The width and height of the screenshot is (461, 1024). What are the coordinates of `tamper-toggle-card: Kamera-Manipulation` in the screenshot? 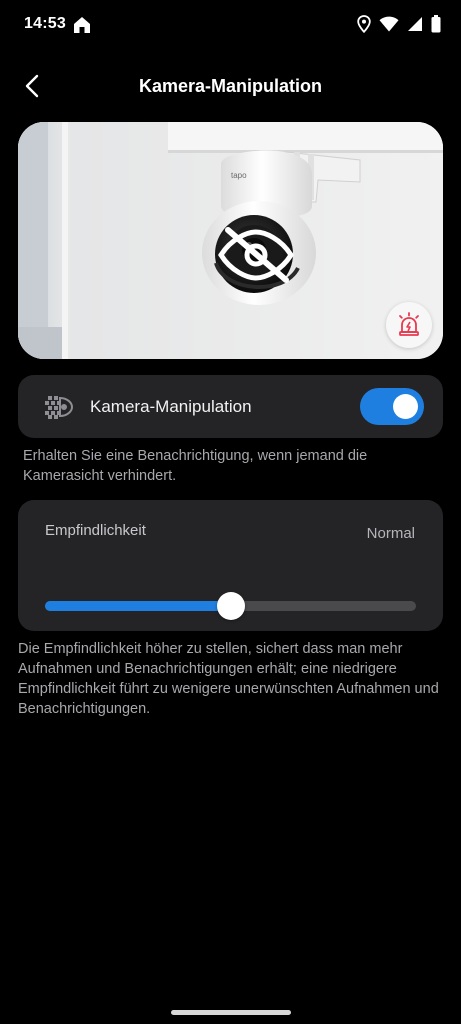 It's located at (230, 406).